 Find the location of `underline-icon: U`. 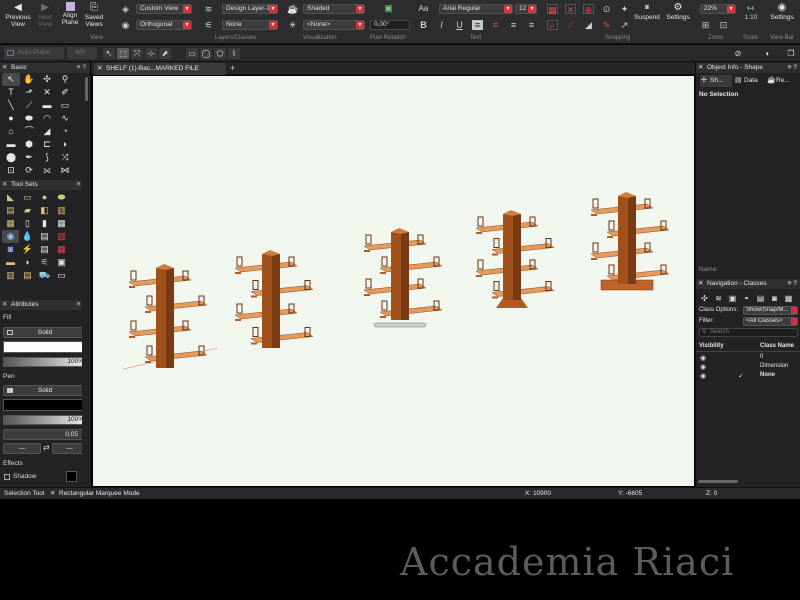

underline-icon: U is located at coordinates (459, 25).